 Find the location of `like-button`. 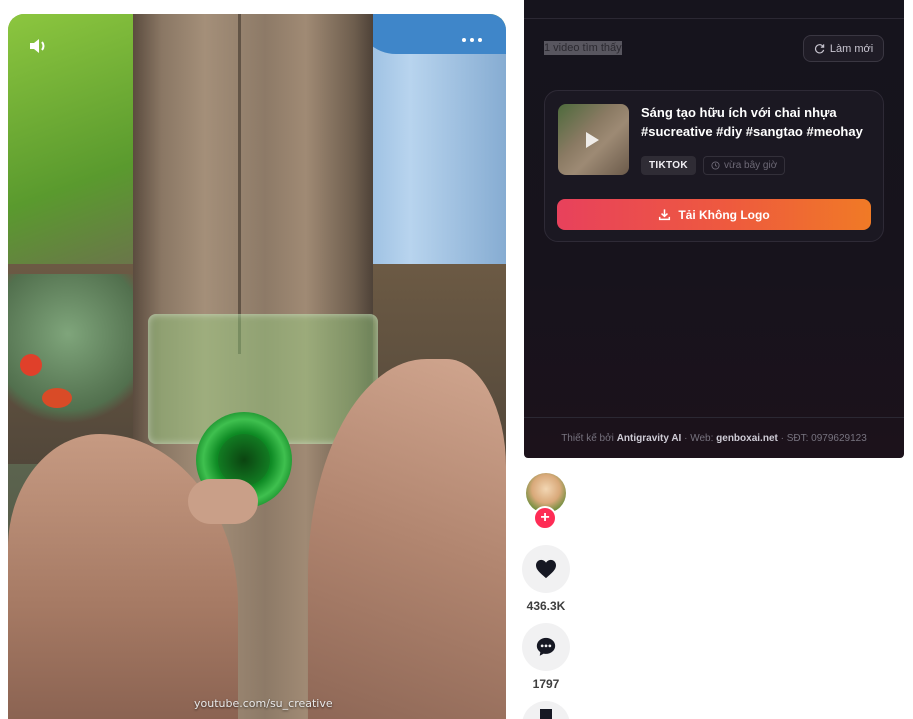

like-button is located at coordinates (546, 569).